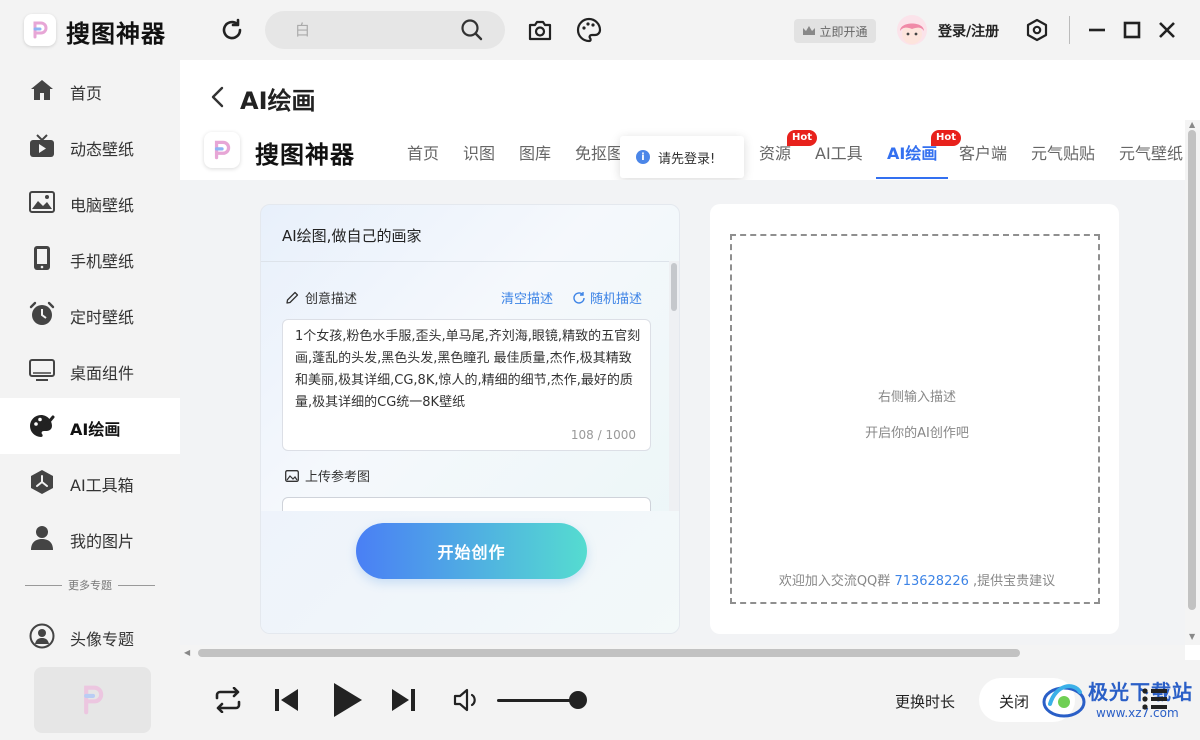  What do you see at coordinates (843, 31) in the screenshot?
I see `vip-label: 立即开通` at bounding box center [843, 31].